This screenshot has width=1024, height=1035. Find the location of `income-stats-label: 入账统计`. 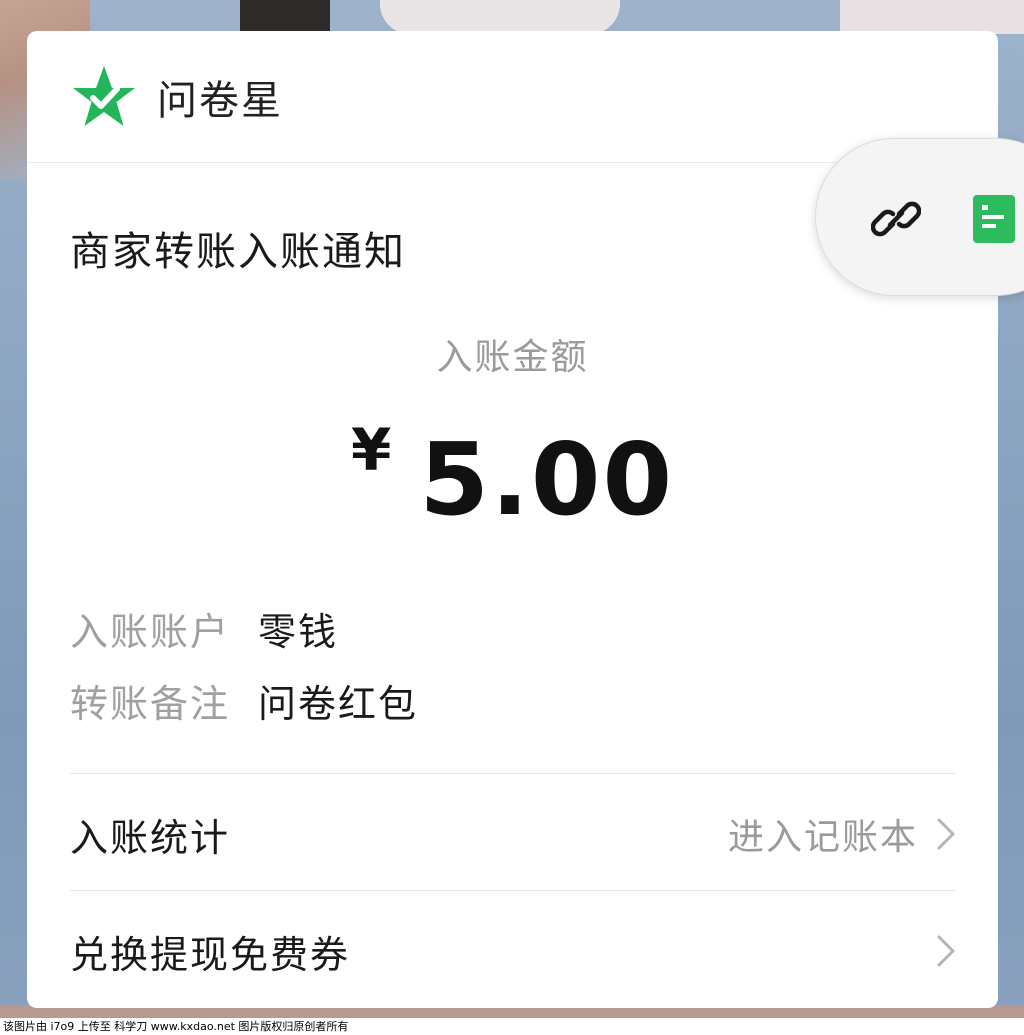

income-stats-label: 入账统计 is located at coordinates (150, 837).